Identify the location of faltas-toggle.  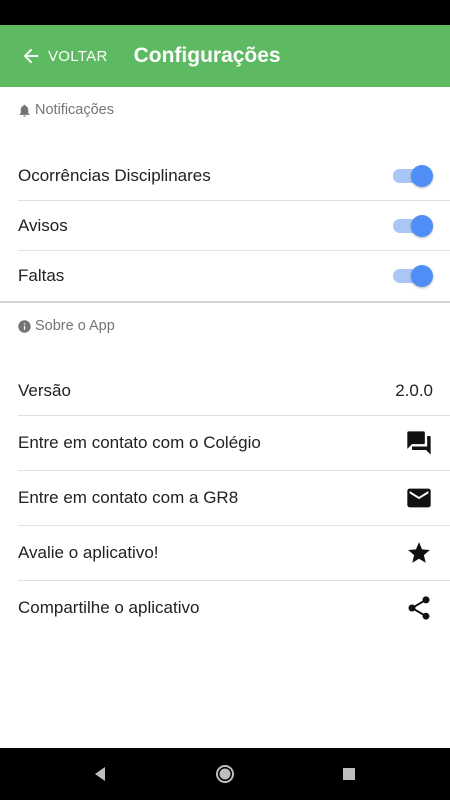
(413, 276).